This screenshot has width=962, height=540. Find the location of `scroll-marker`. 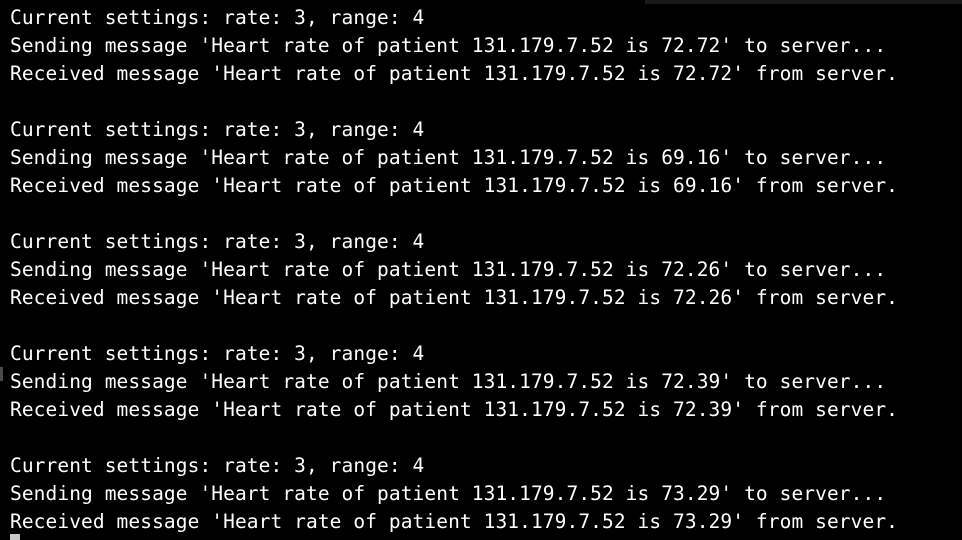

scroll-marker is located at coordinates (1, 374).